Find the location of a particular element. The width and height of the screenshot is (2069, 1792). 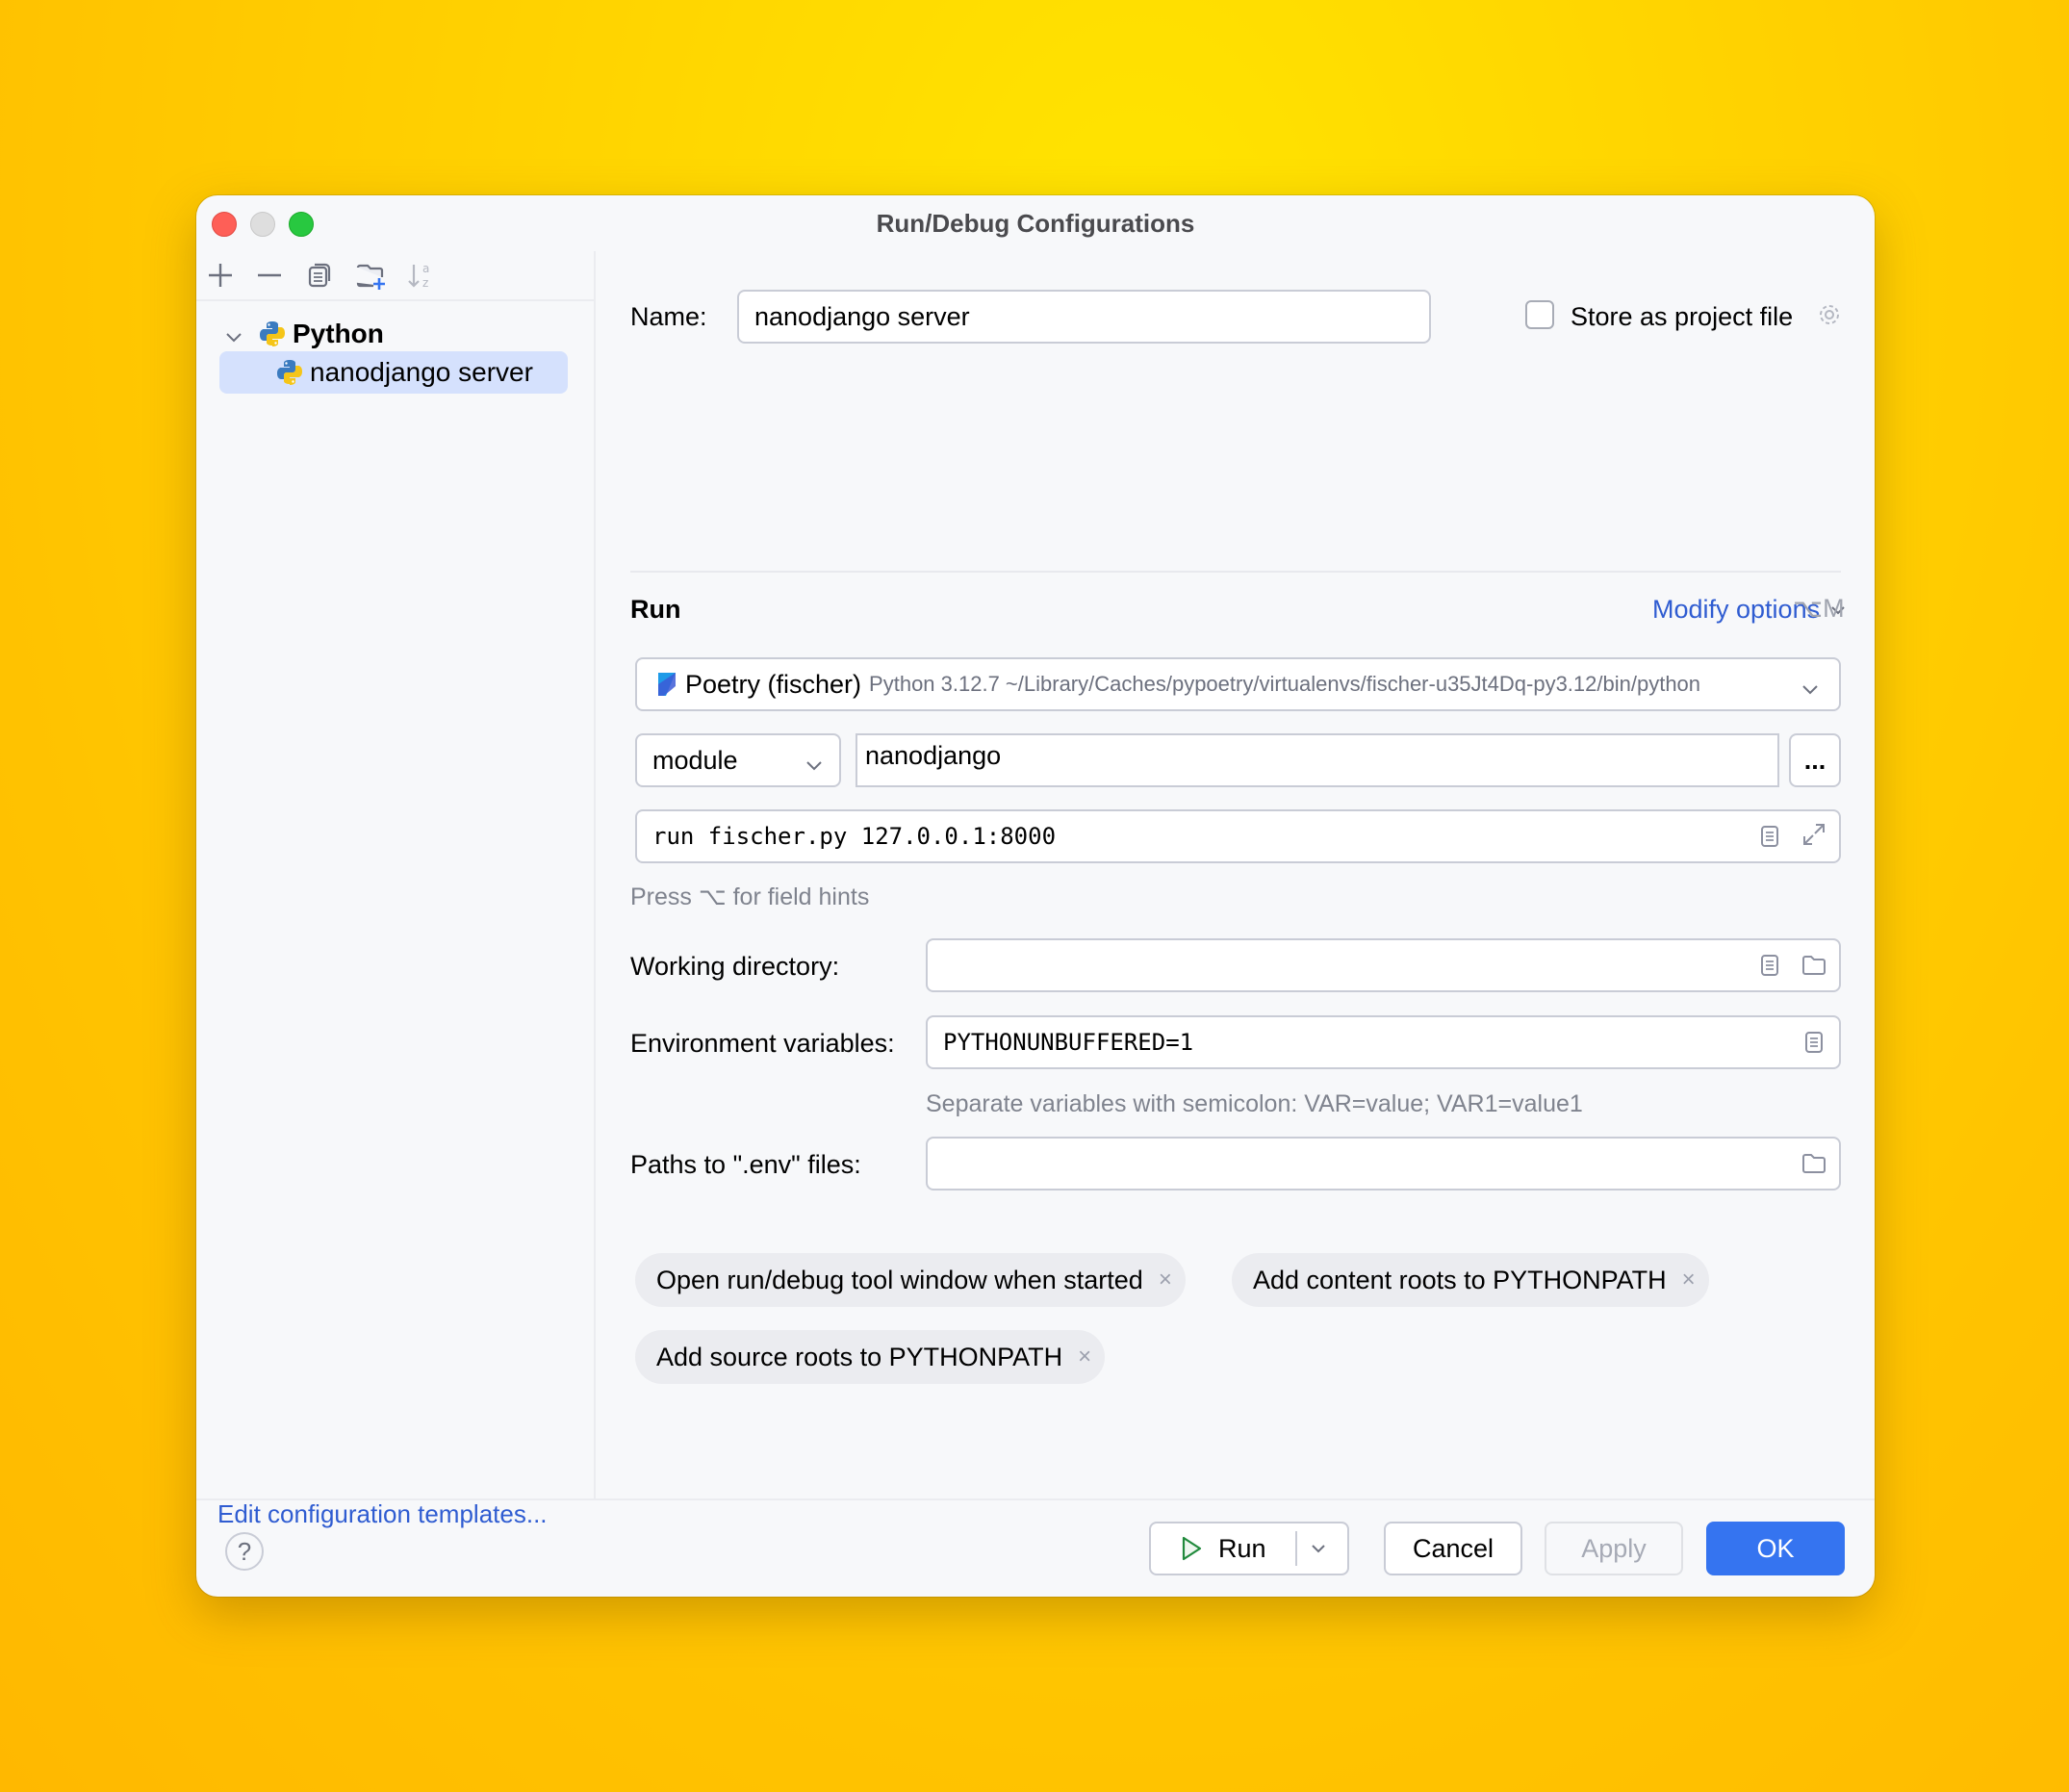

working-directory-input is located at coordinates (1383, 965).